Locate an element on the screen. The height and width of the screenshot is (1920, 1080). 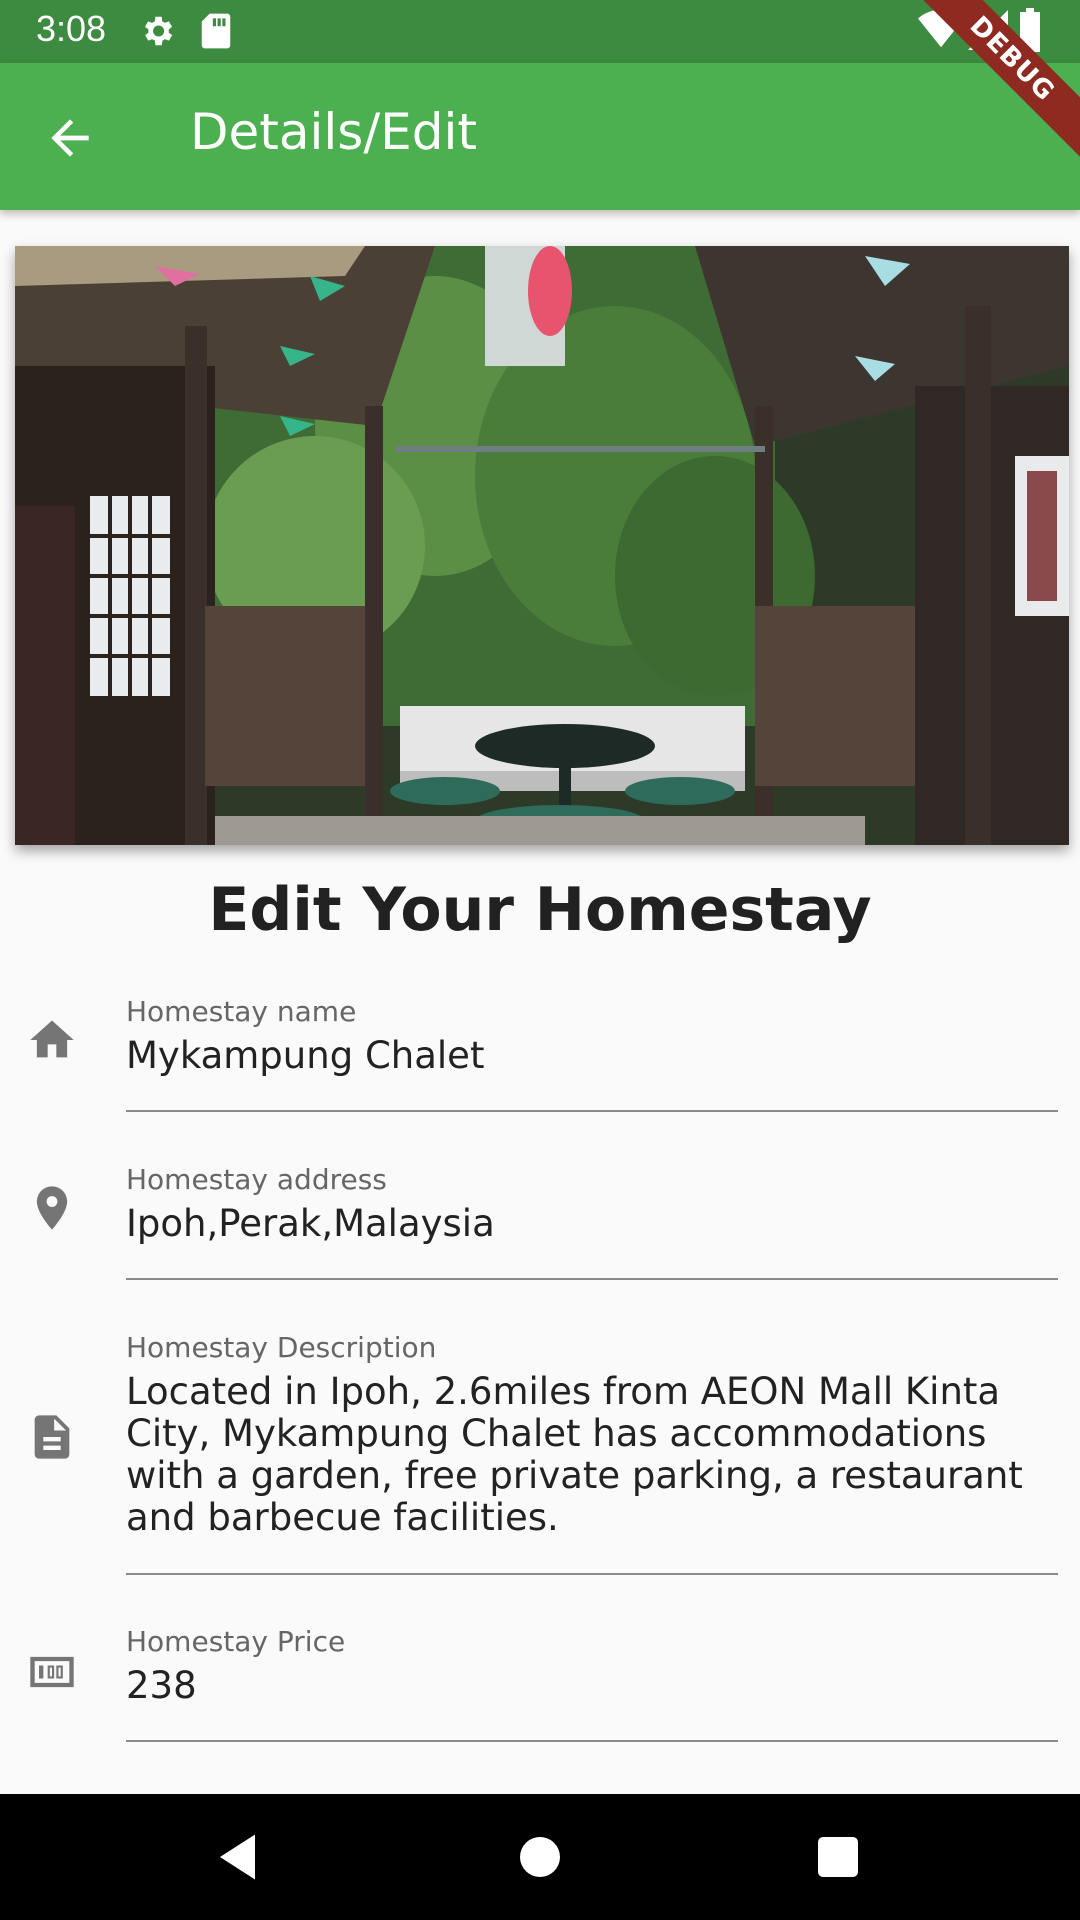
battery-icon is located at coordinates (1030, 30).